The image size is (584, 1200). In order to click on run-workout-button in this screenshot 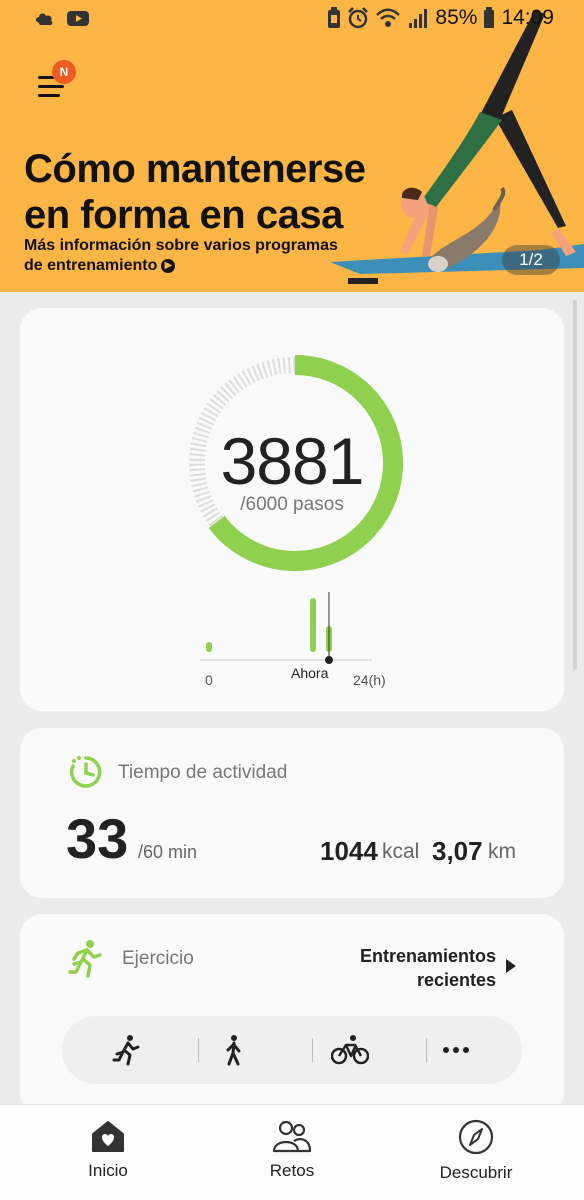, I will do `click(126, 1050)`.